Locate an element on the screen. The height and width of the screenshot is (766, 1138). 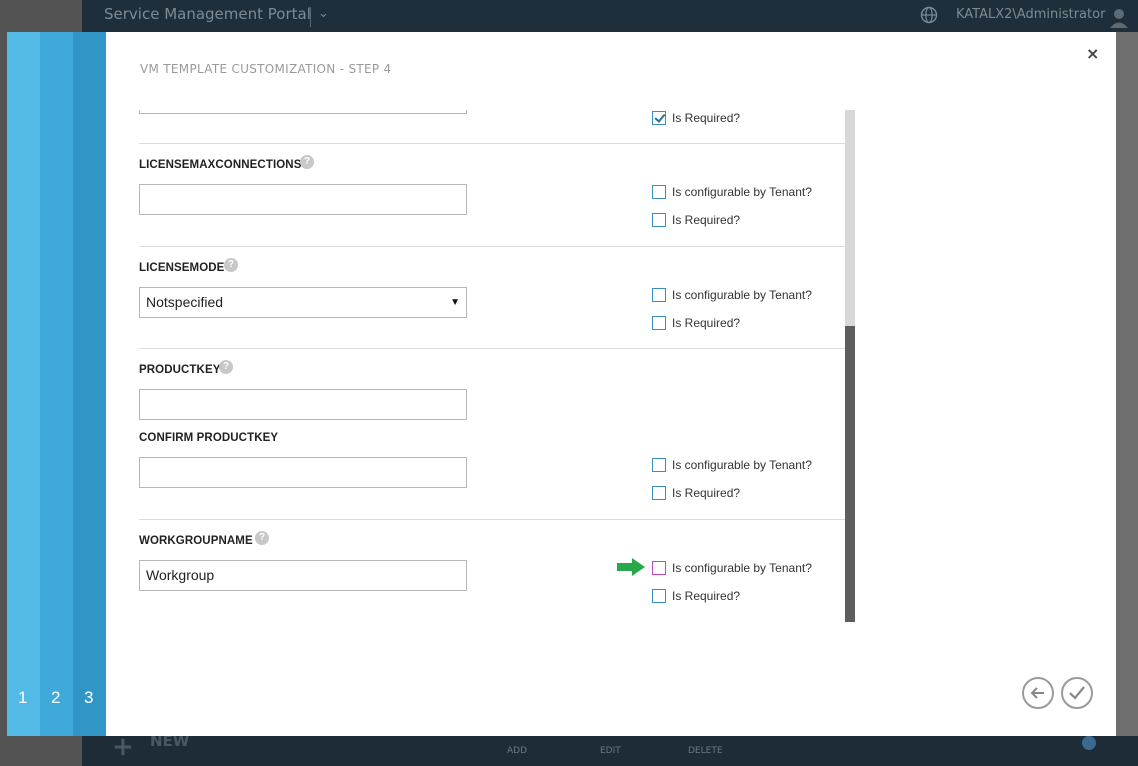
workgroupname-input: Workgroup is located at coordinates (303, 575).